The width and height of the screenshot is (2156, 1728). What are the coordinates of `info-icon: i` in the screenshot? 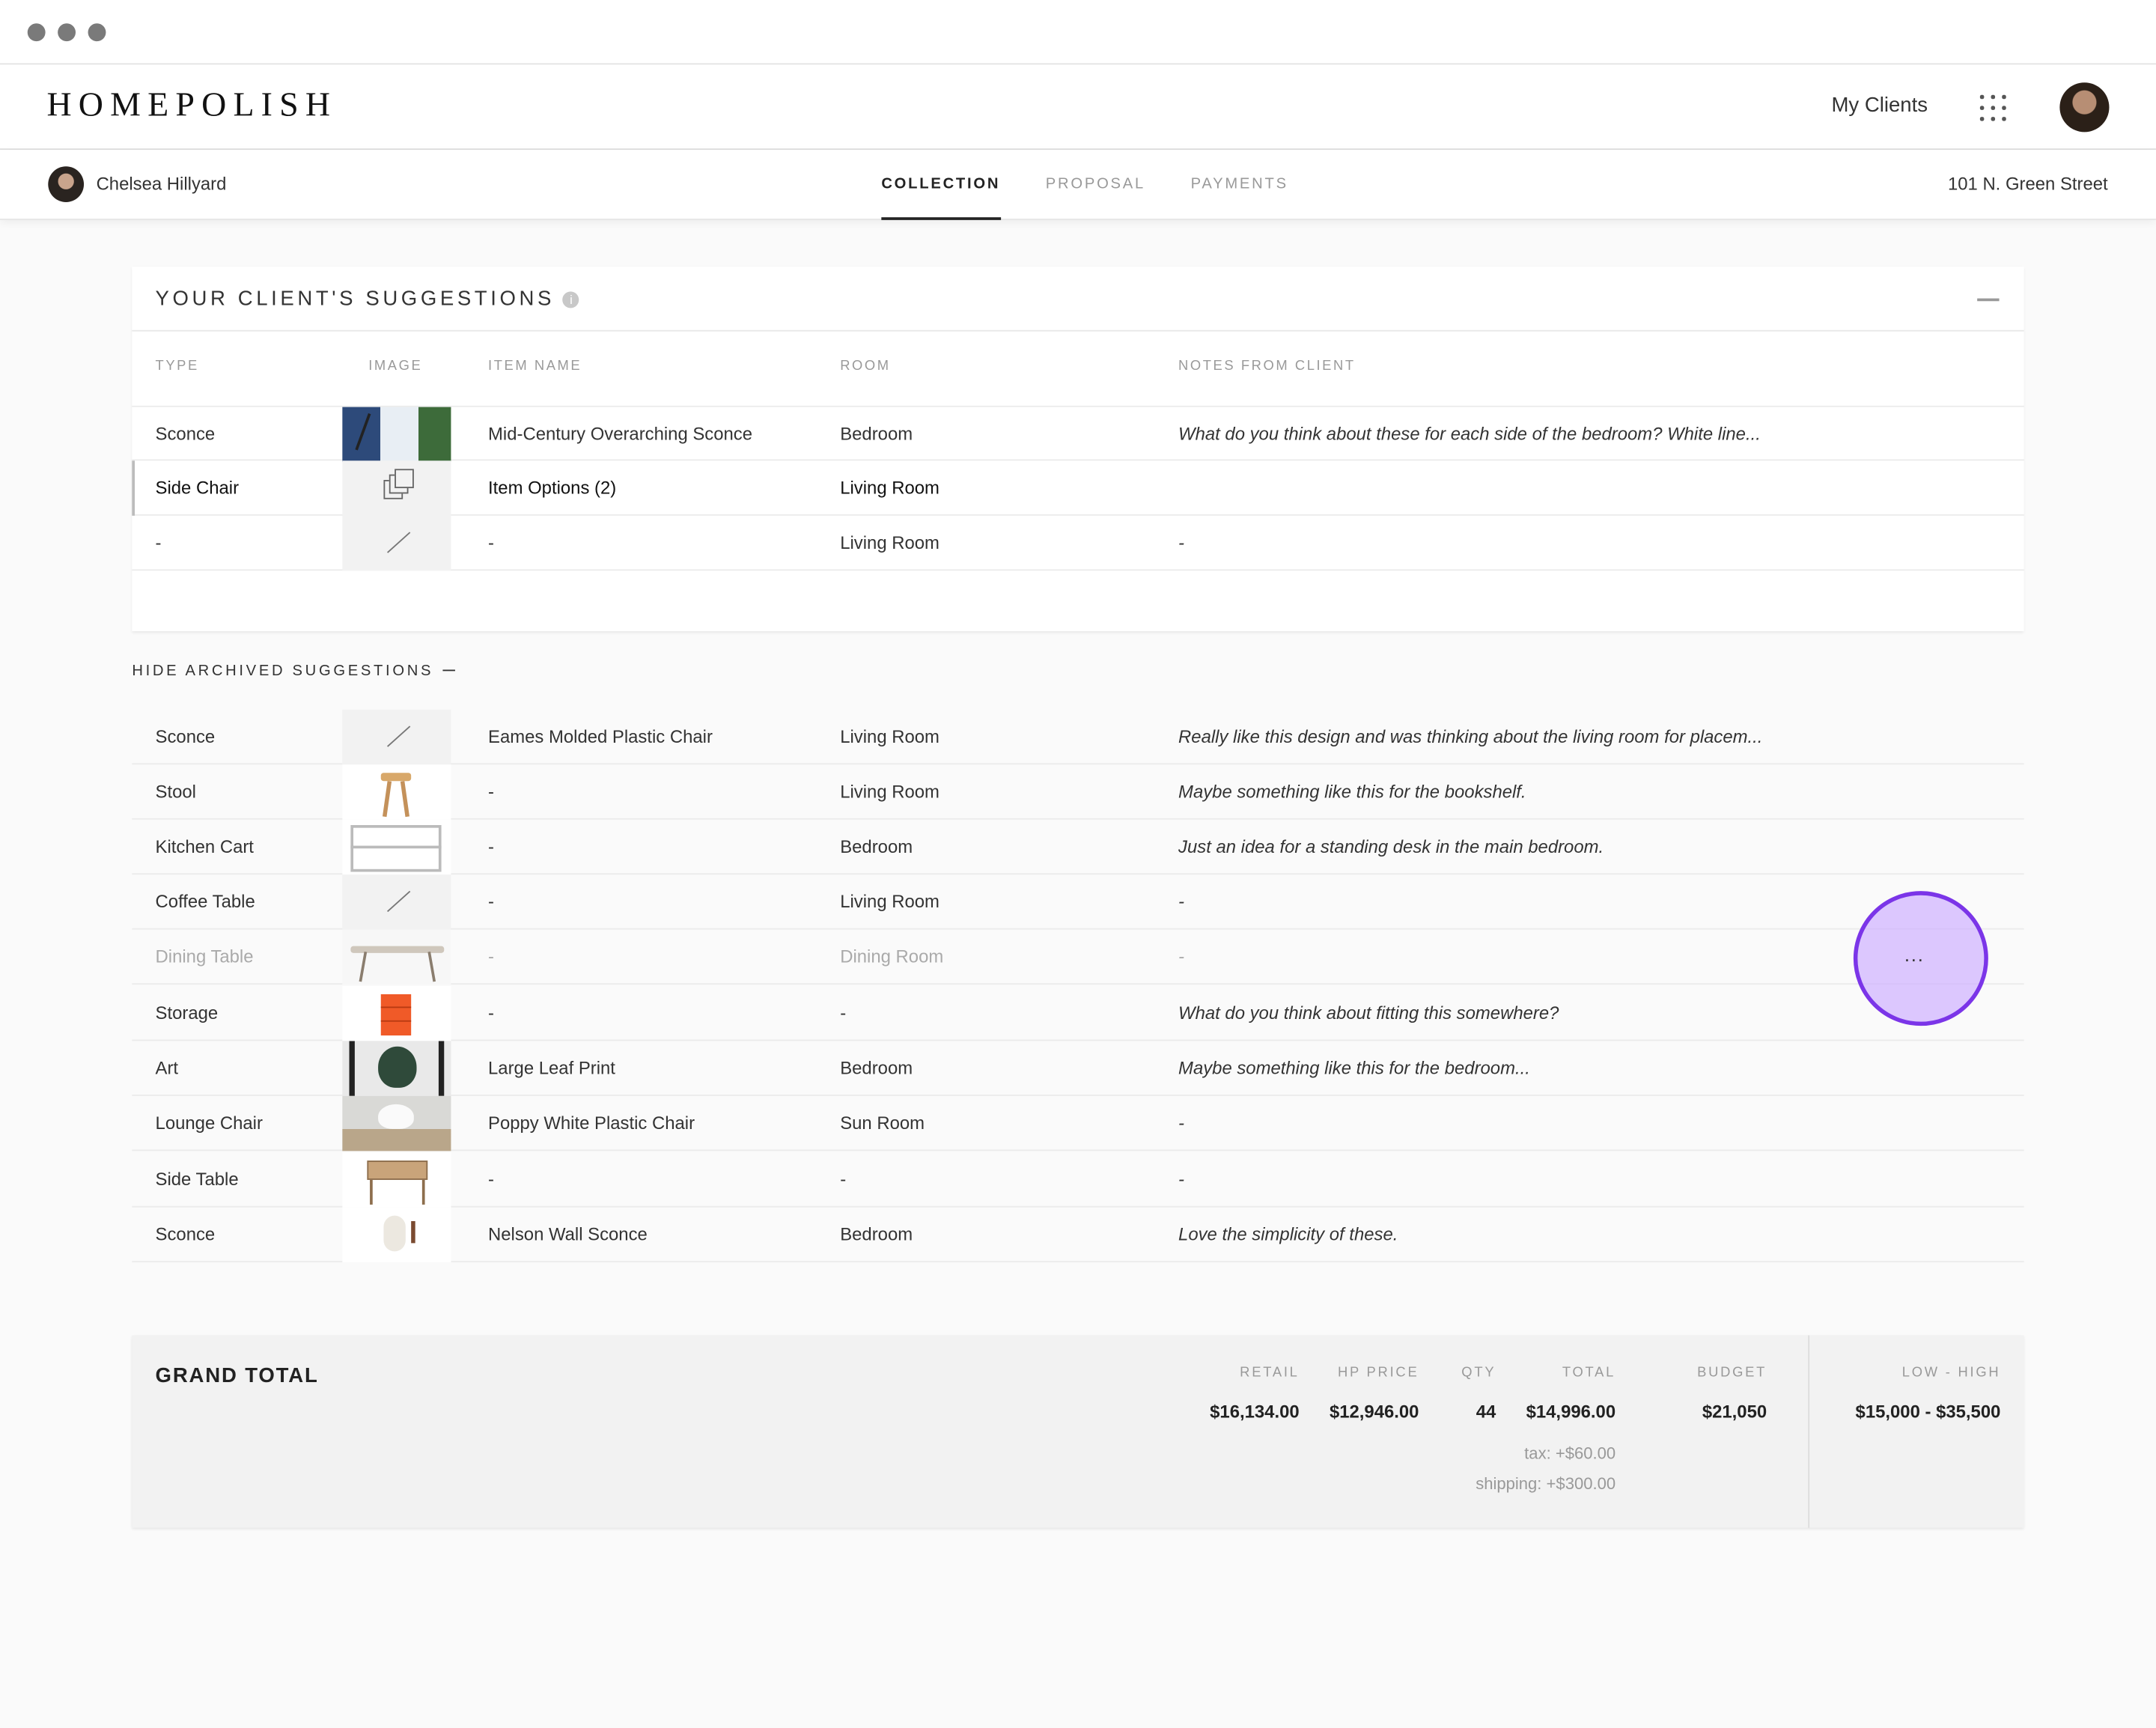 It's located at (570, 299).